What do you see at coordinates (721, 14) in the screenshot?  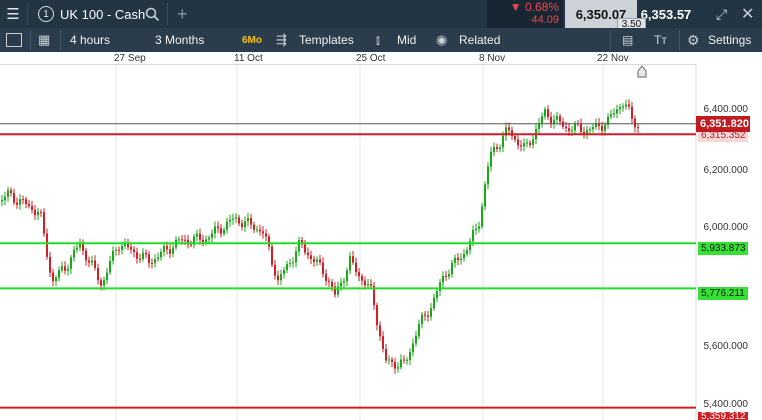 I see `expand-icon: ⤢` at bounding box center [721, 14].